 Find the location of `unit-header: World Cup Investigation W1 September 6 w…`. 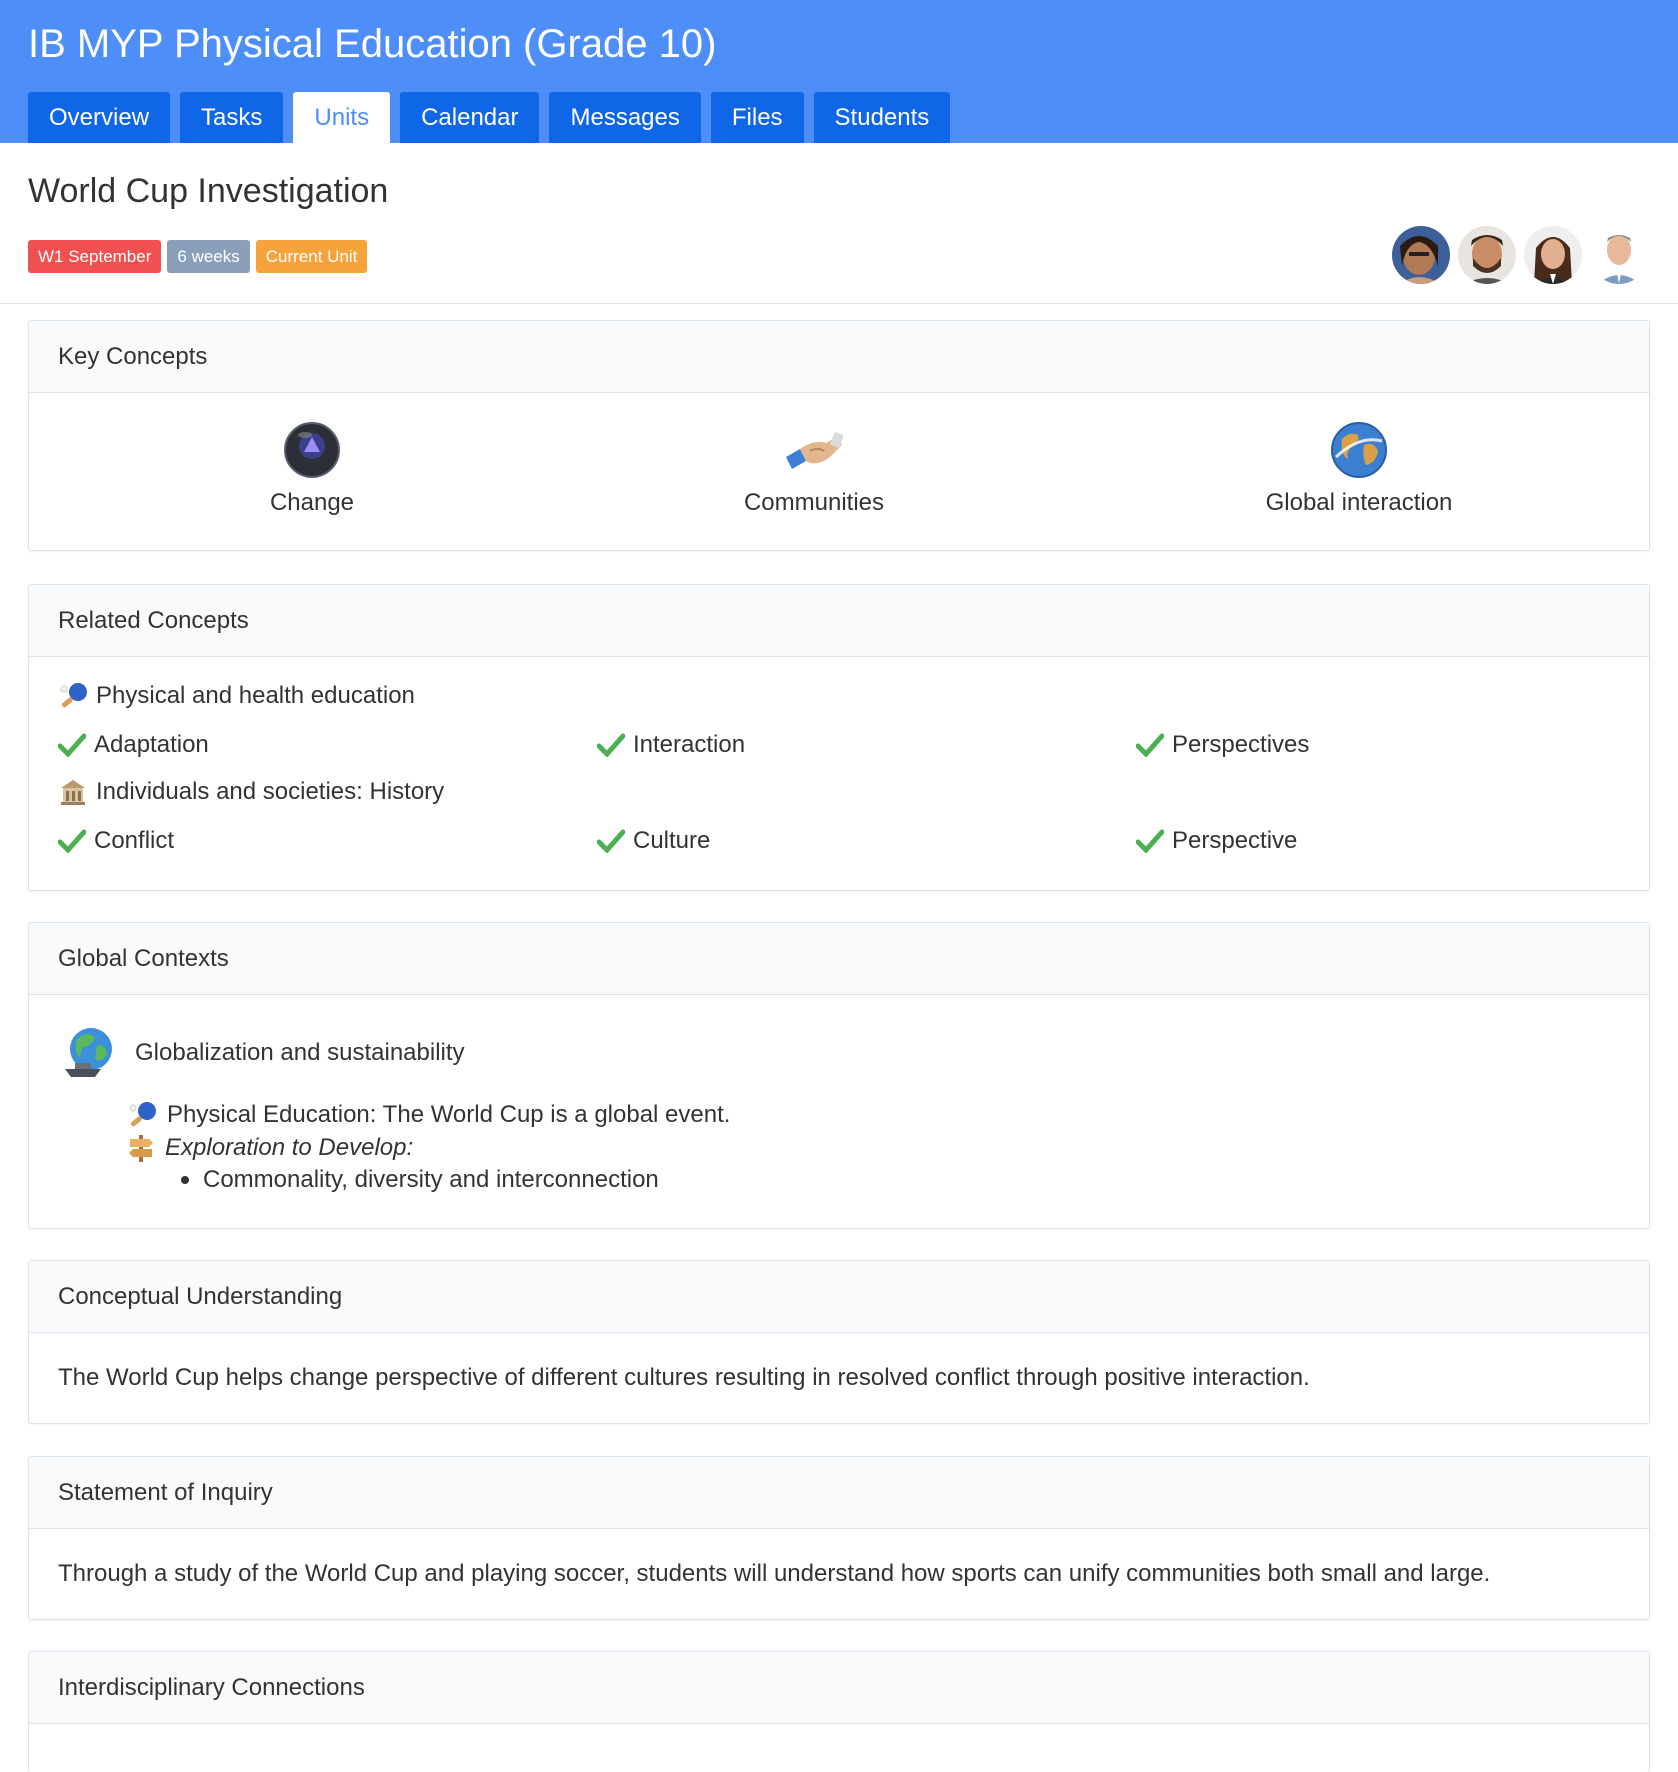

unit-header: World Cup Investigation W1 September 6 w… is located at coordinates (839, 223).